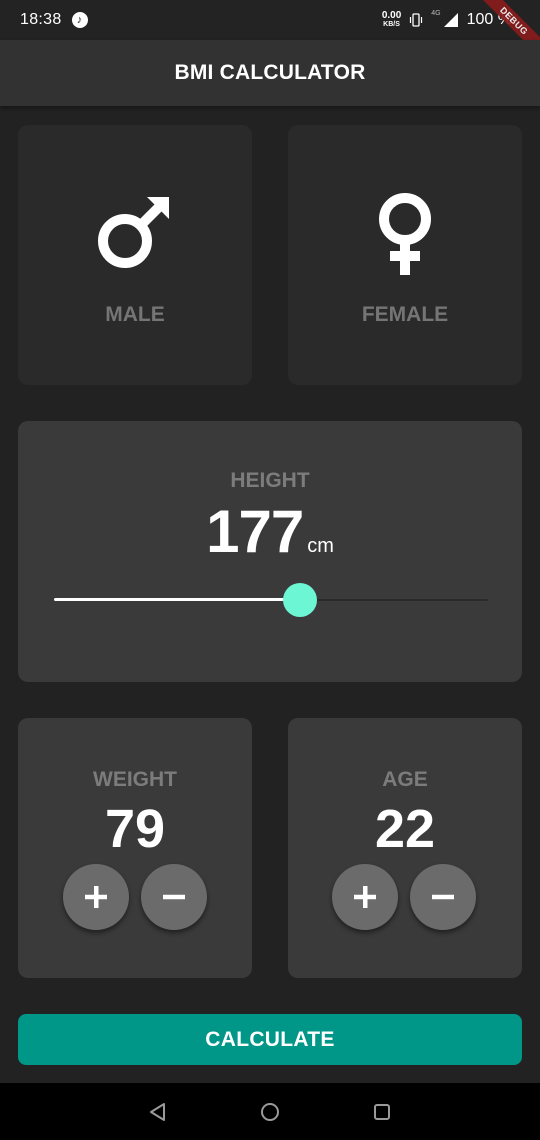 This screenshot has width=540, height=1140. Describe the element at coordinates (158, 1112) in the screenshot. I see `back-icon` at that location.